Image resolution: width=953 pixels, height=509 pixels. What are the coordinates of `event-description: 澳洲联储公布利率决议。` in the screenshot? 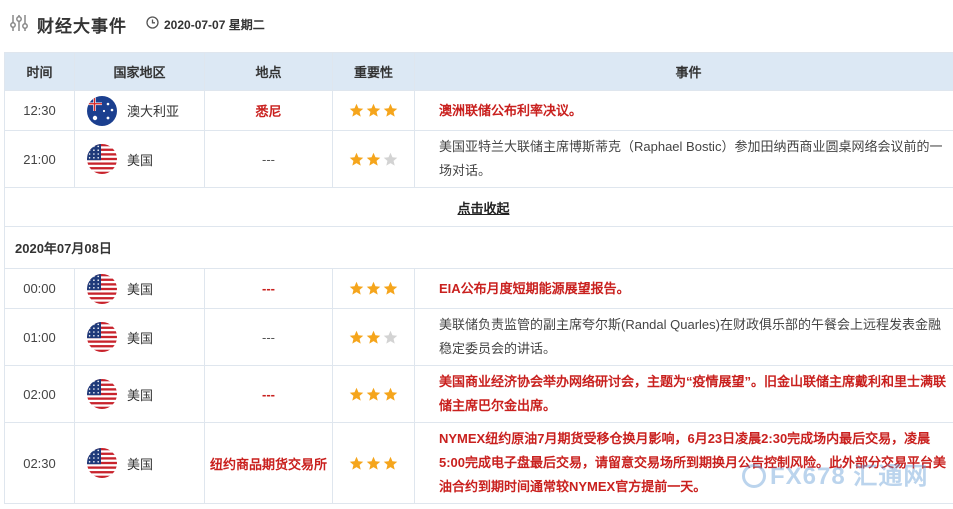 It's located at (683, 110).